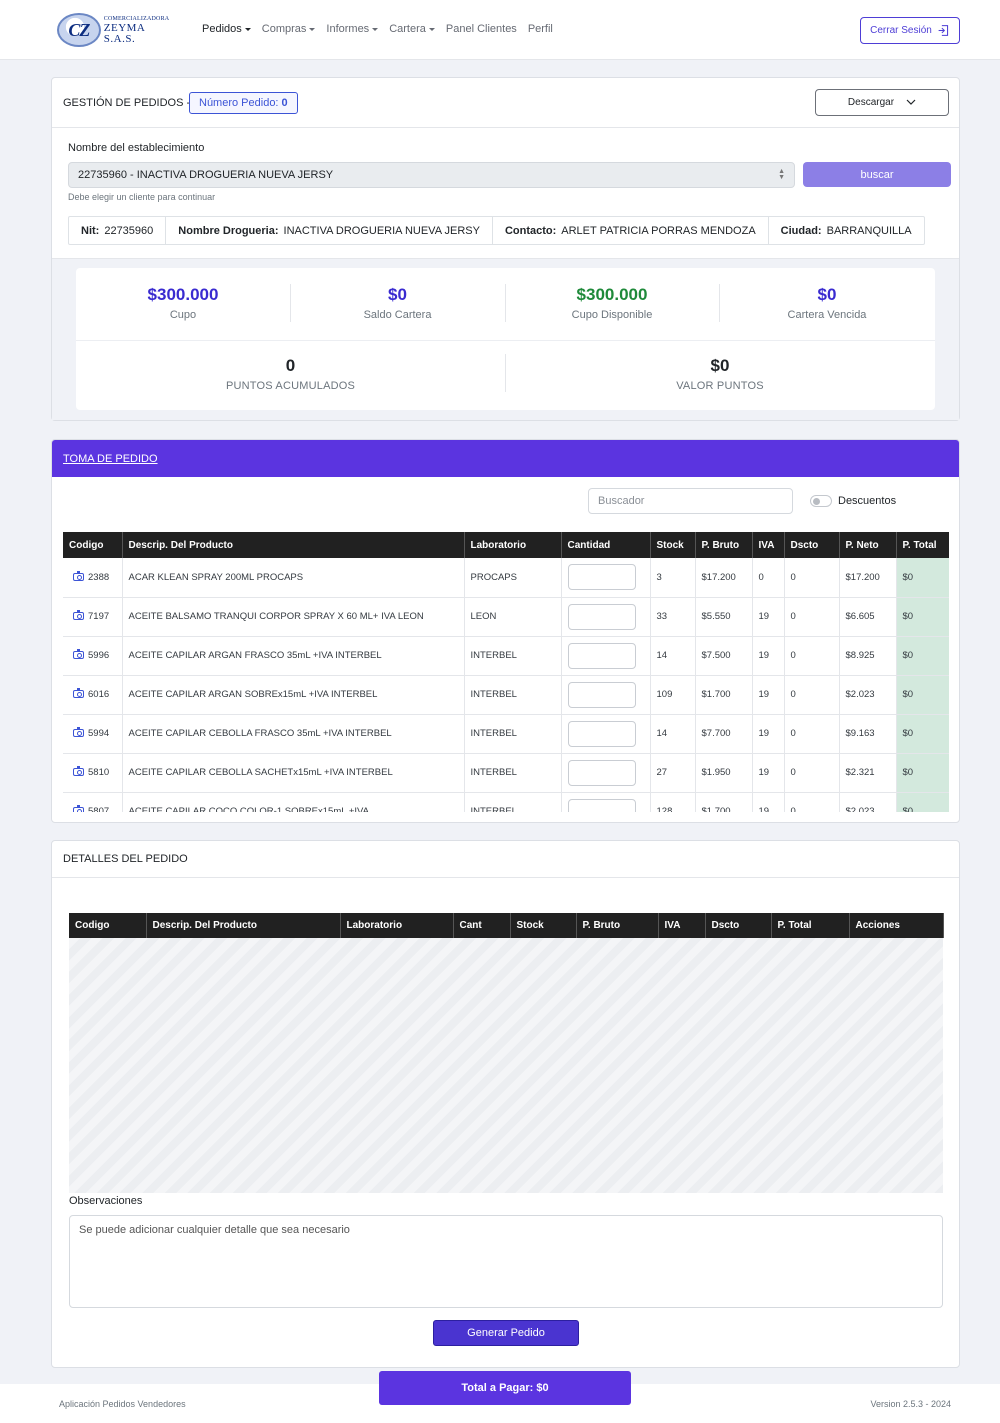  I want to click on generate-order-button: Generar Pedido, so click(506, 1333).